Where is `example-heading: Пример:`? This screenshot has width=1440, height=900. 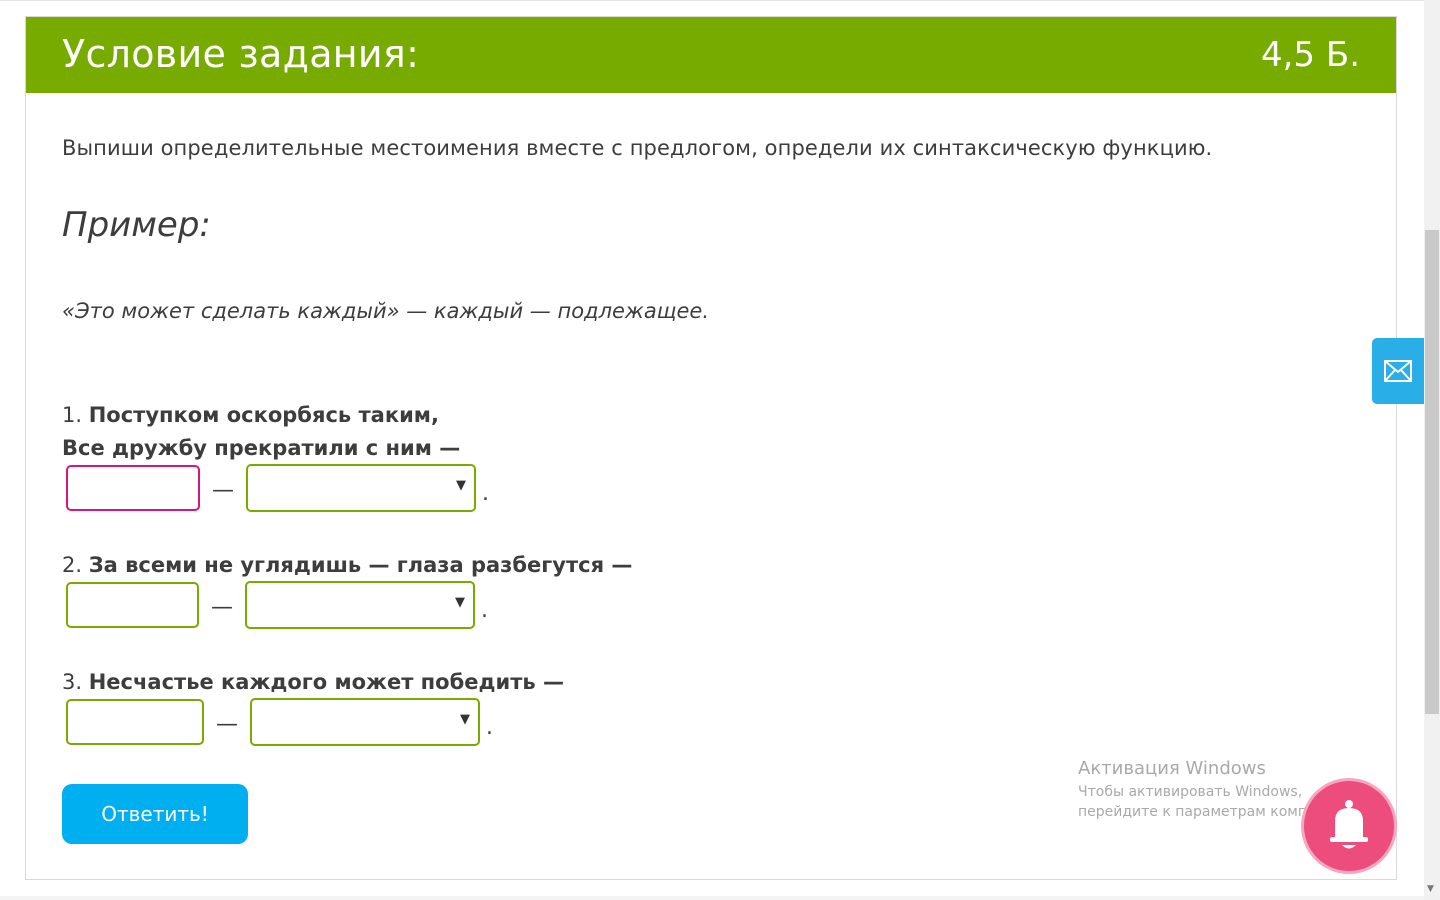 example-heading: Пример: is located at coordinates (136, 225).